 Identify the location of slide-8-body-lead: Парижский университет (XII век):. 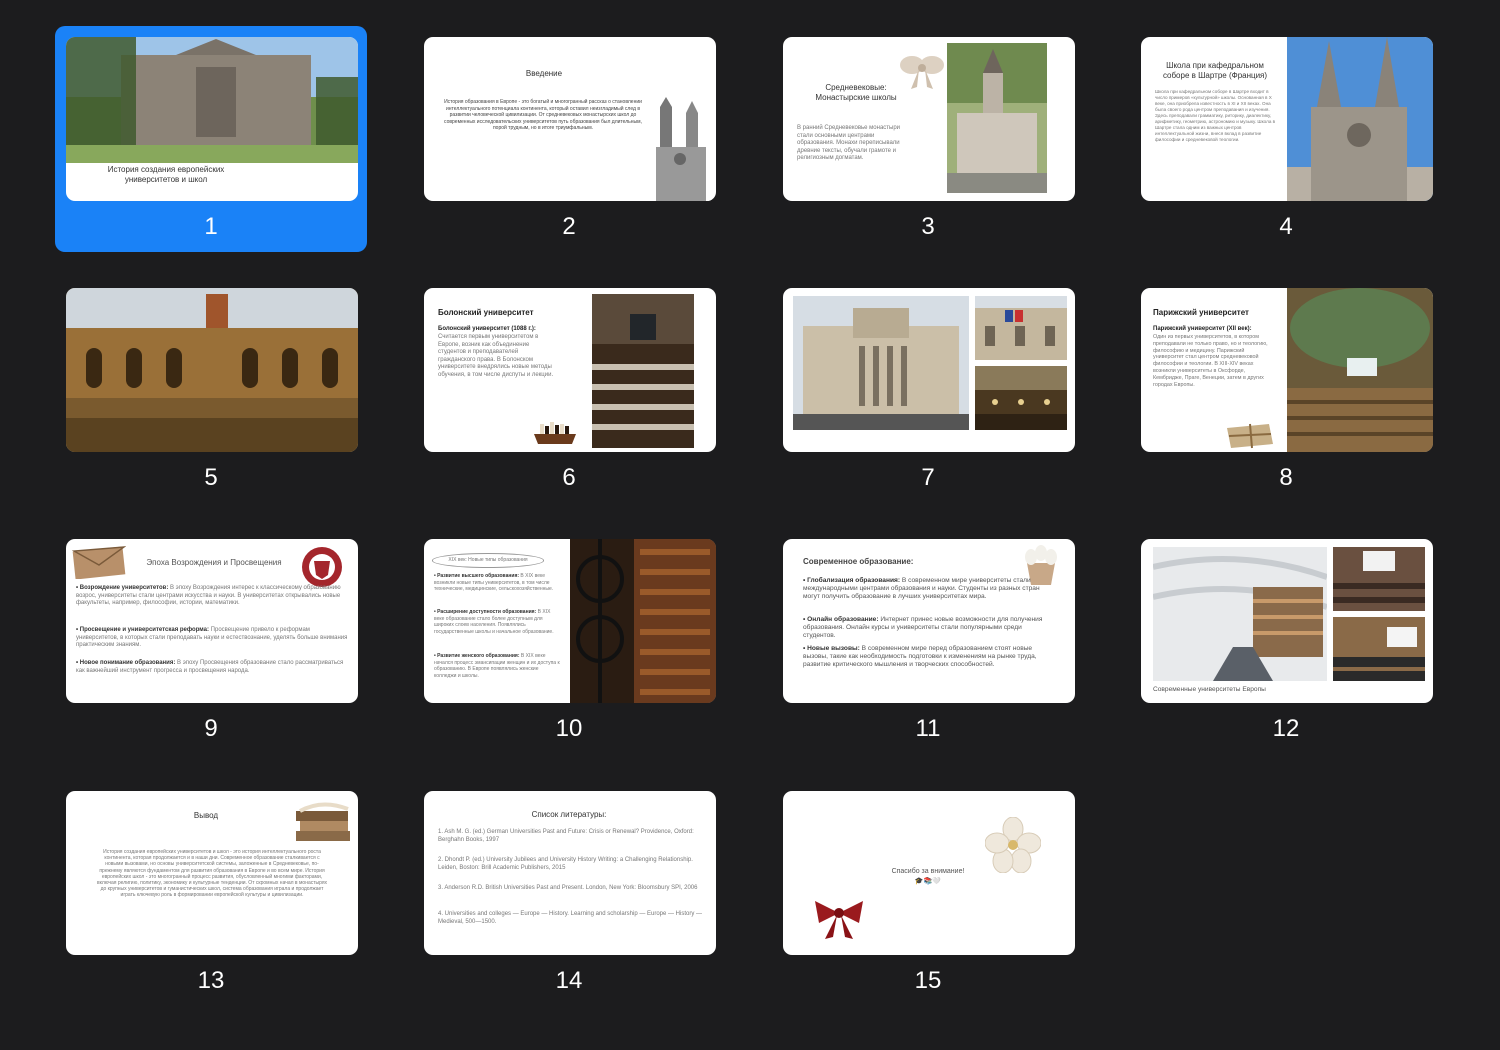
(1202, 329).